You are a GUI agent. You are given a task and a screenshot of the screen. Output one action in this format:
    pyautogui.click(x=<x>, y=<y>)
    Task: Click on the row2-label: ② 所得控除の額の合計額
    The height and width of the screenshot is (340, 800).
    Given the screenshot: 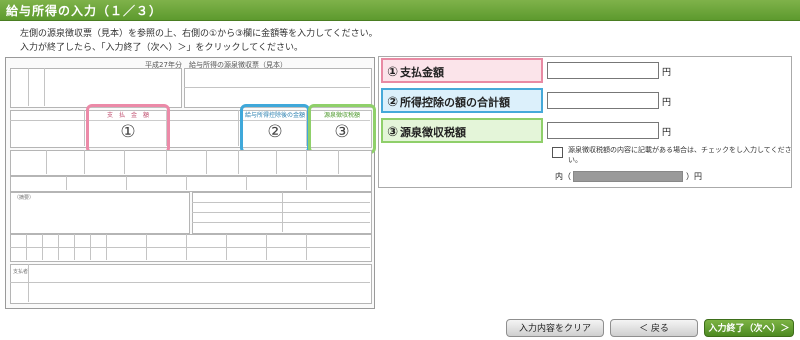 What is the action you would take?
    pyautogui.click(x=462, y=100)
    